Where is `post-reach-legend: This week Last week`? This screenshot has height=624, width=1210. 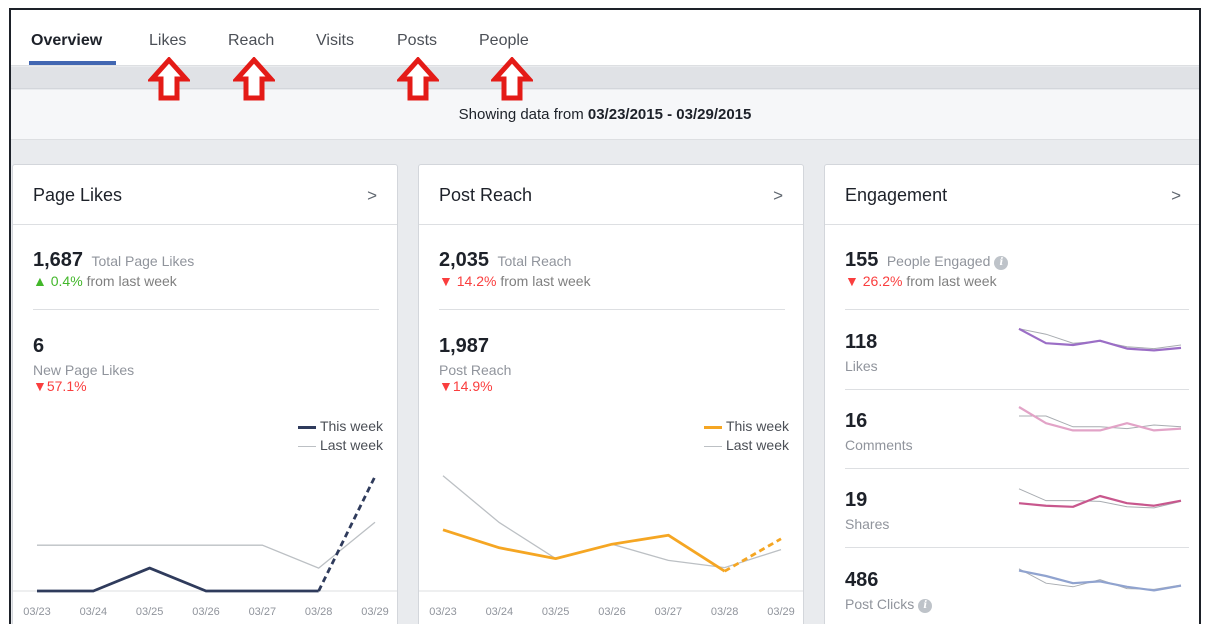
post-reach-legend: This week Last week is located at coordinates (746, 436).